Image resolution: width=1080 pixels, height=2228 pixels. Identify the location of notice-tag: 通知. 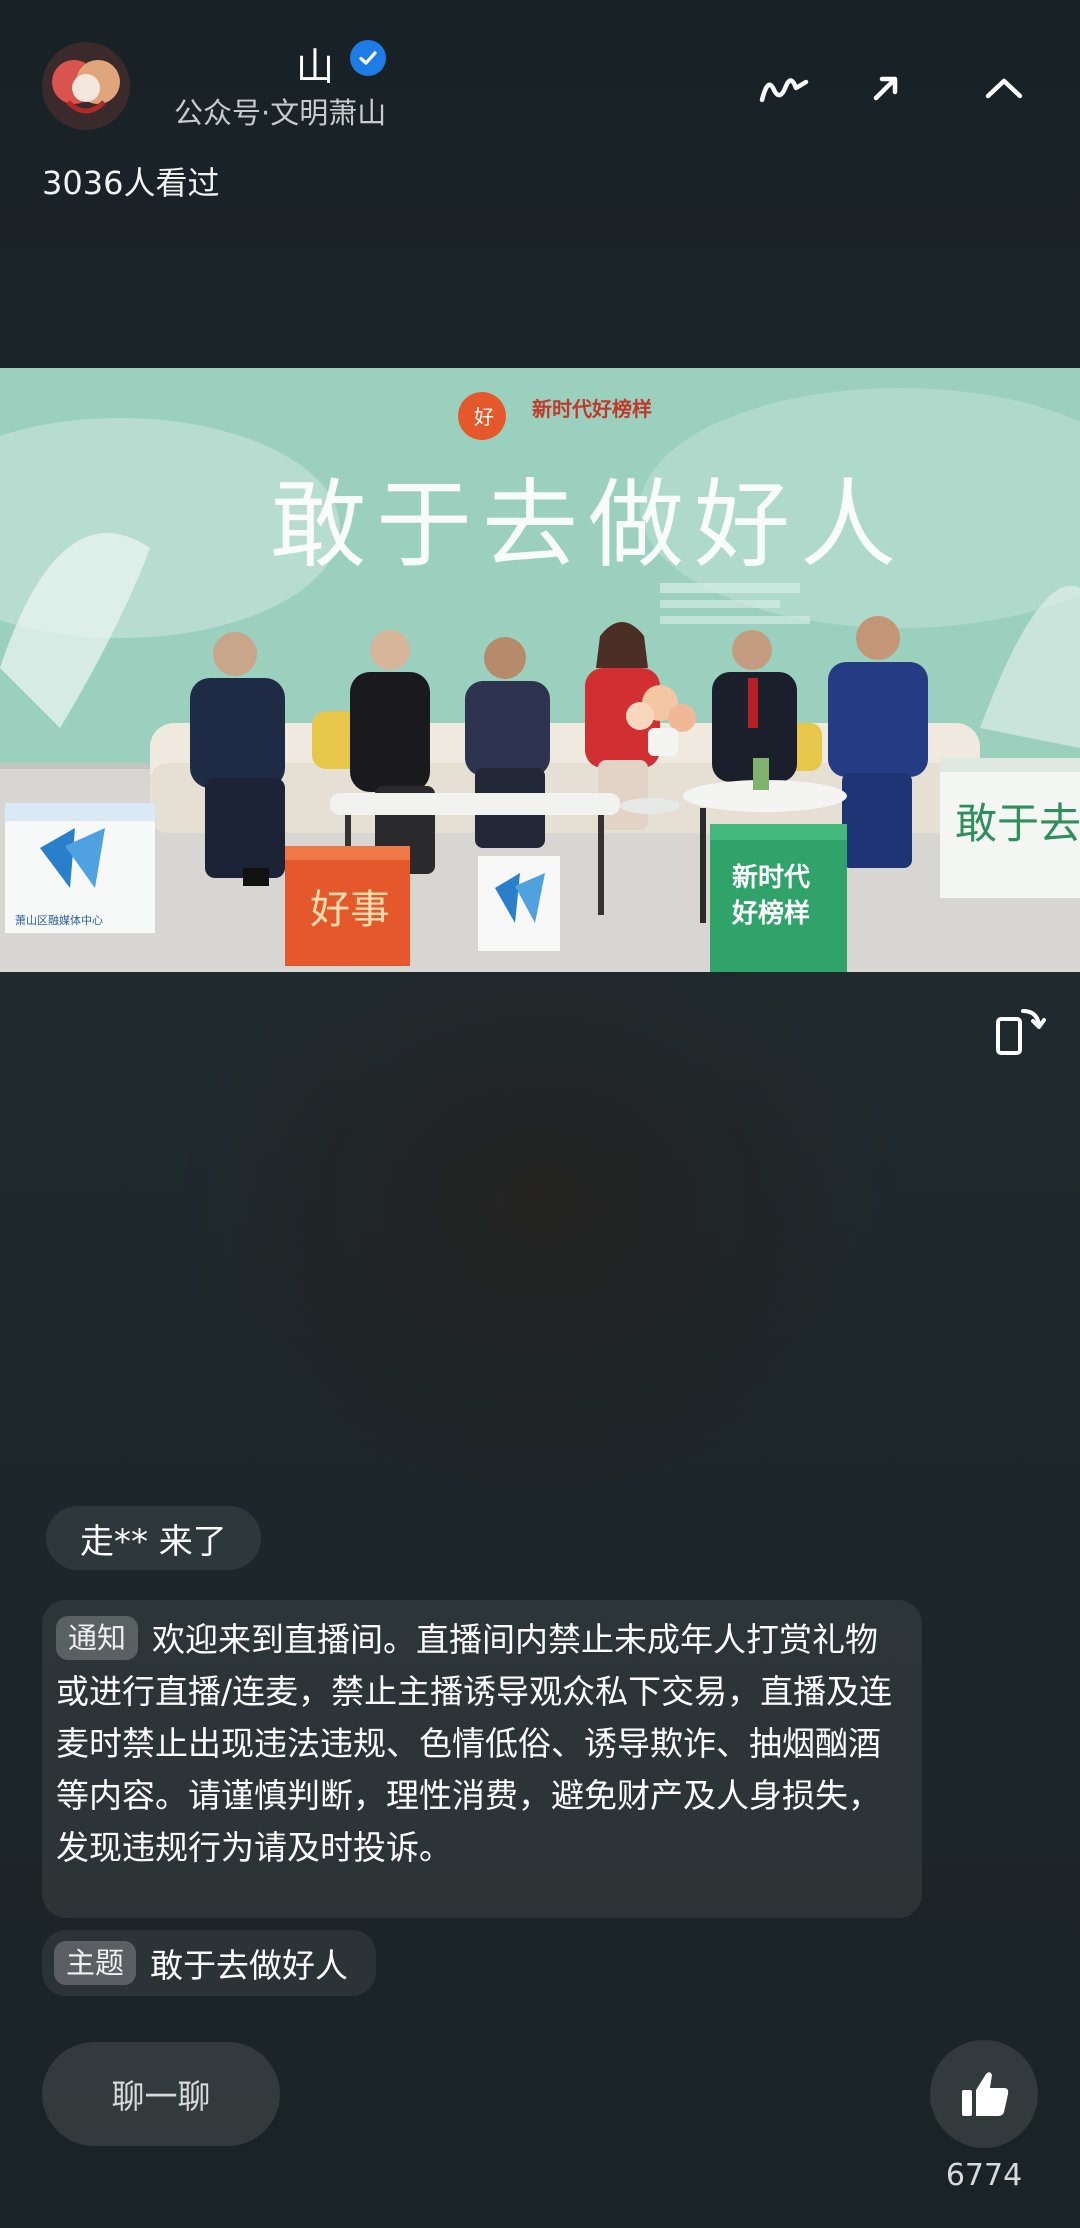
(97, 1638).